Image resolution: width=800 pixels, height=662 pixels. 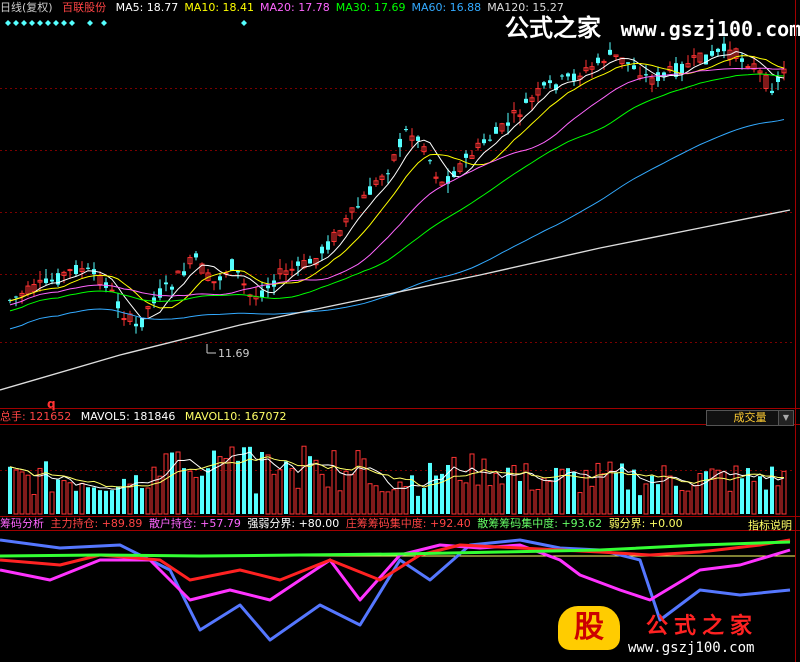 I want to click on strong-weak-value: +80.00, so click(x=319, y=523).